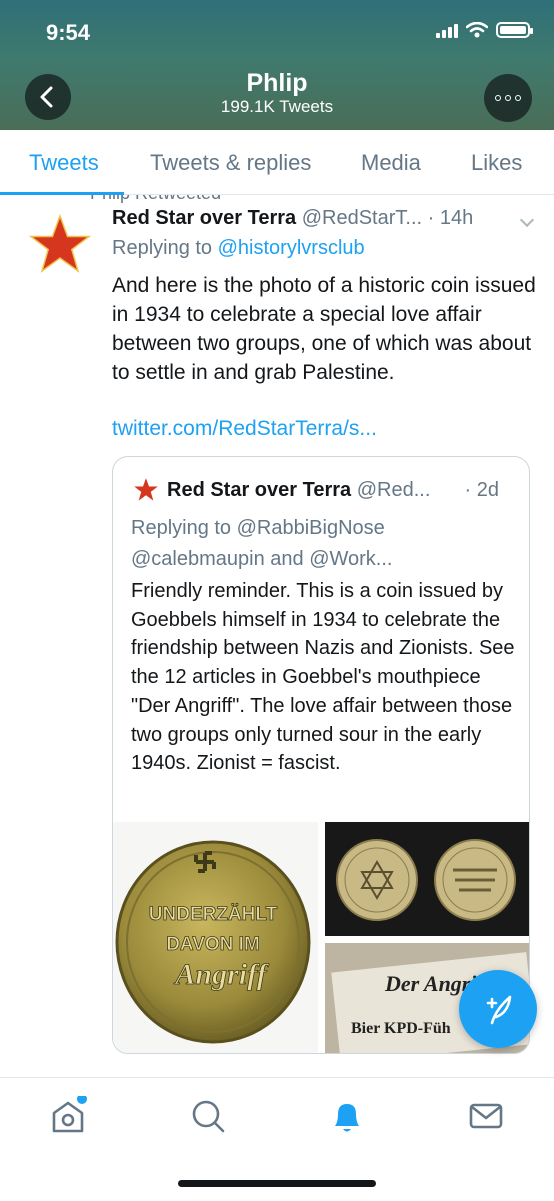  What do you see at coordinates (221, 974) in the screenshot?
I see `coin-text-line3: Angriff` at bounding box center [221, 974].